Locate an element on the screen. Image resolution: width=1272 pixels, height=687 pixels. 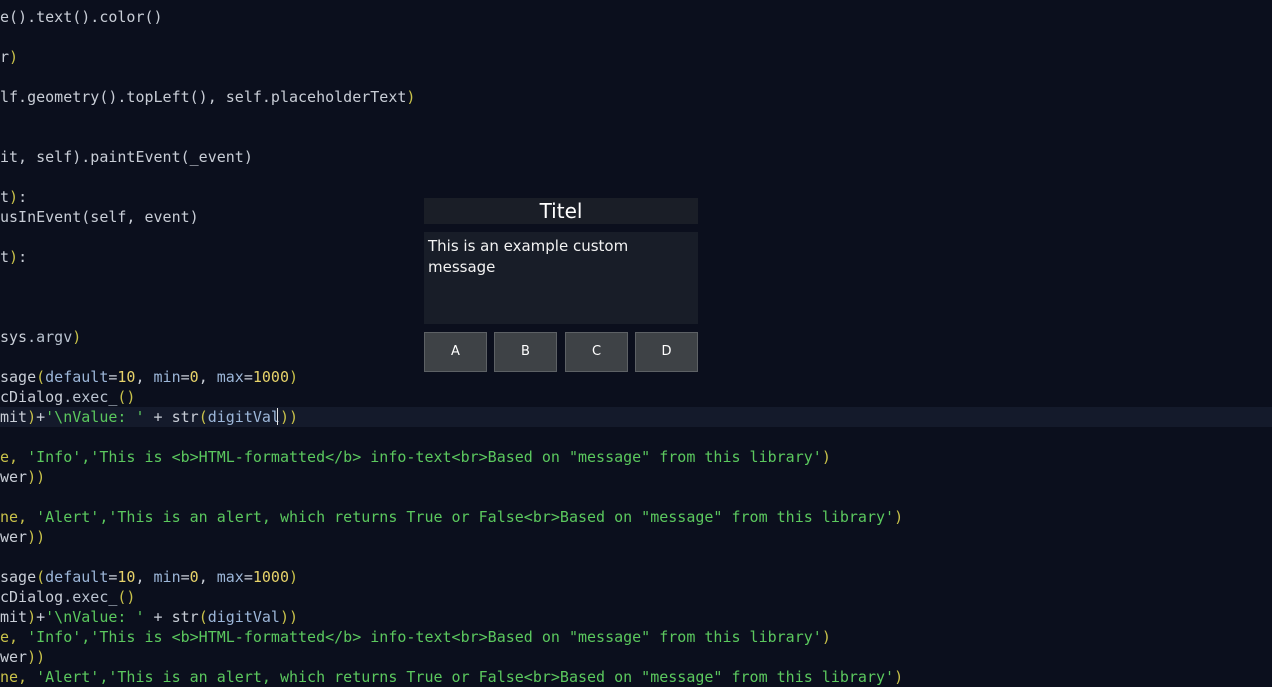
button-b: B is located at coordinates (525, 352).